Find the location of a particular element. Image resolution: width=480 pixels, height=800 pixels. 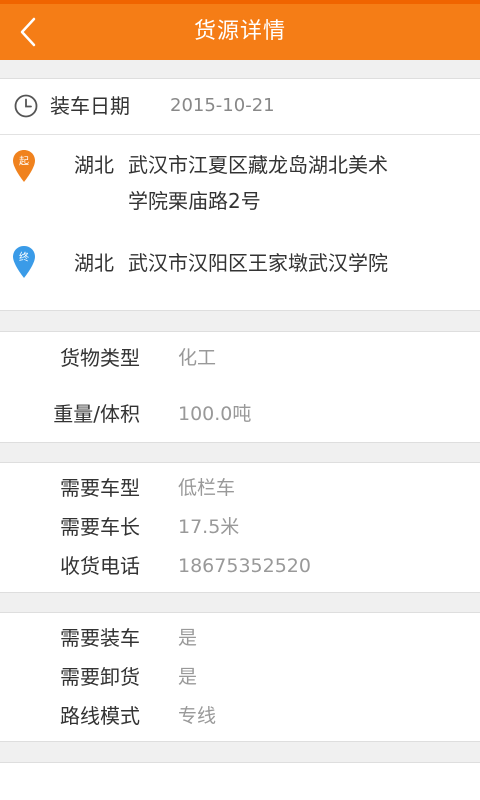

receiver-phone-row: 收货电话 18675352520 is located at coordinates (240, 566).